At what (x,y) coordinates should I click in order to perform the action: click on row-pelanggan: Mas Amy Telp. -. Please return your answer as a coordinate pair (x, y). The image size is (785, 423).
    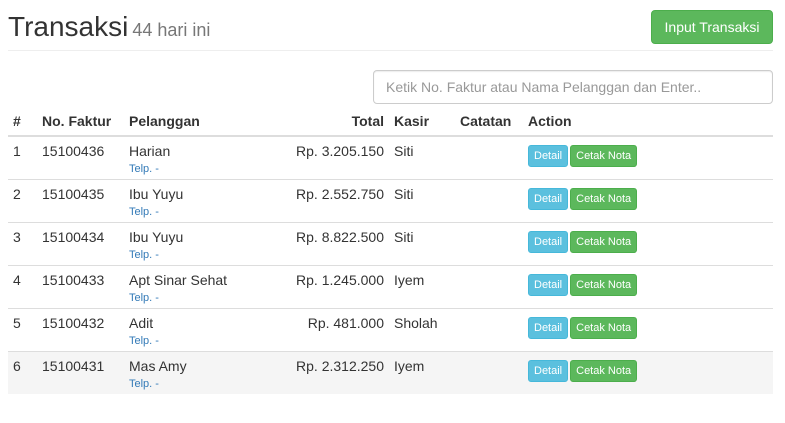
    Looking at the image, I should click on (201, 372).